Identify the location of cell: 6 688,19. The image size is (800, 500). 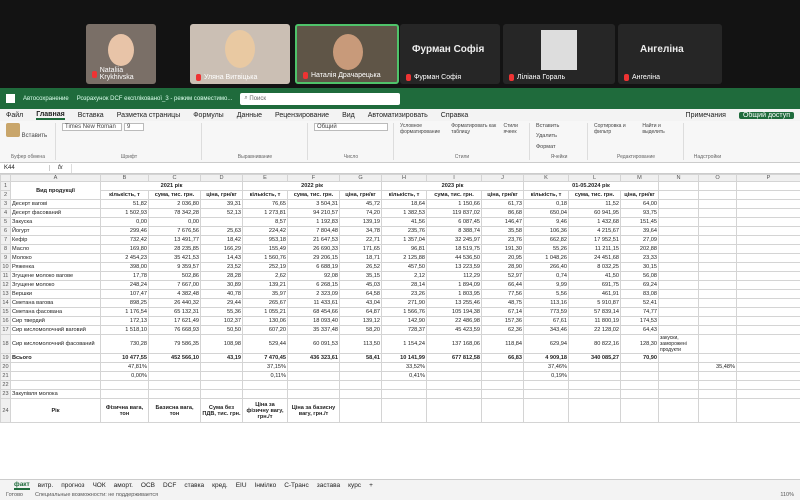
(313, 267).